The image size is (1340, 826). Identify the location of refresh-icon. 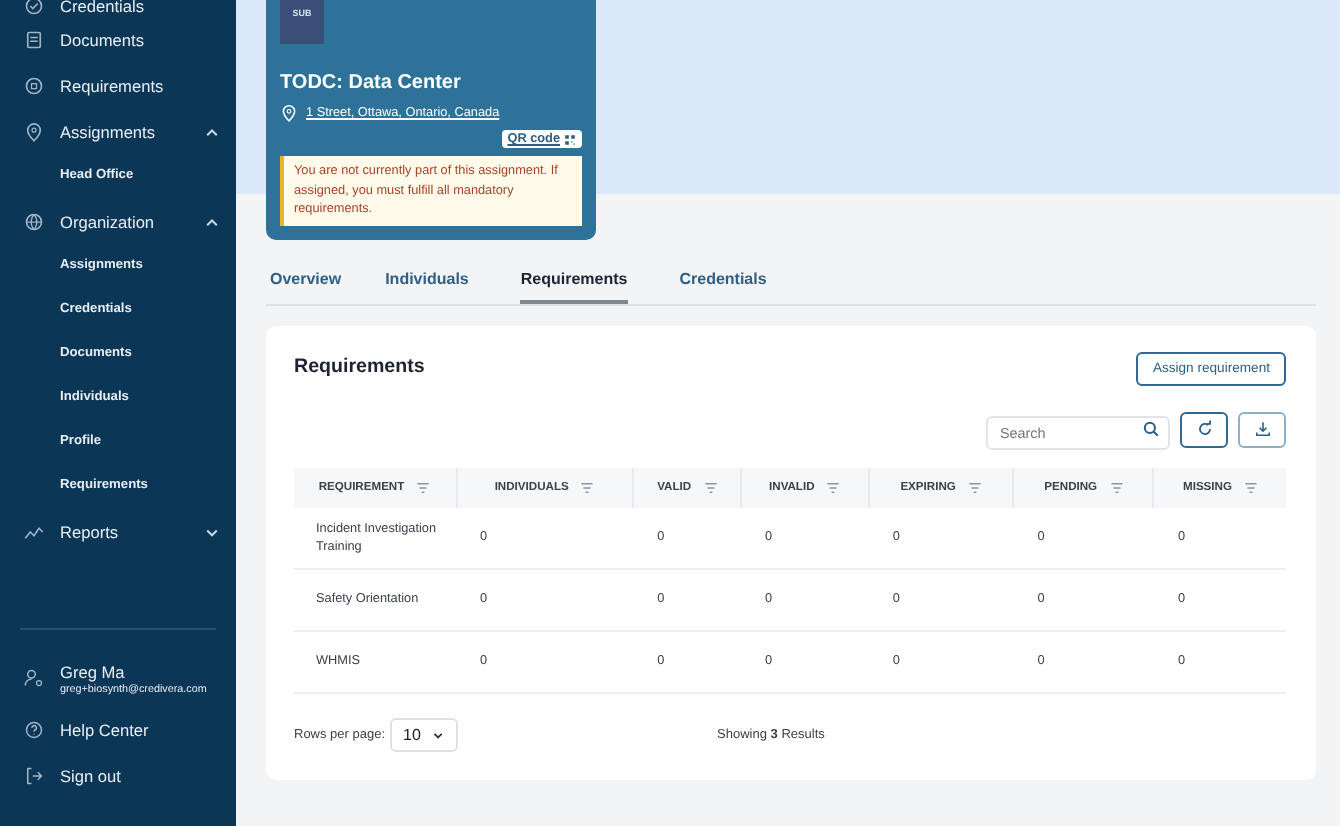
(1204, 429).